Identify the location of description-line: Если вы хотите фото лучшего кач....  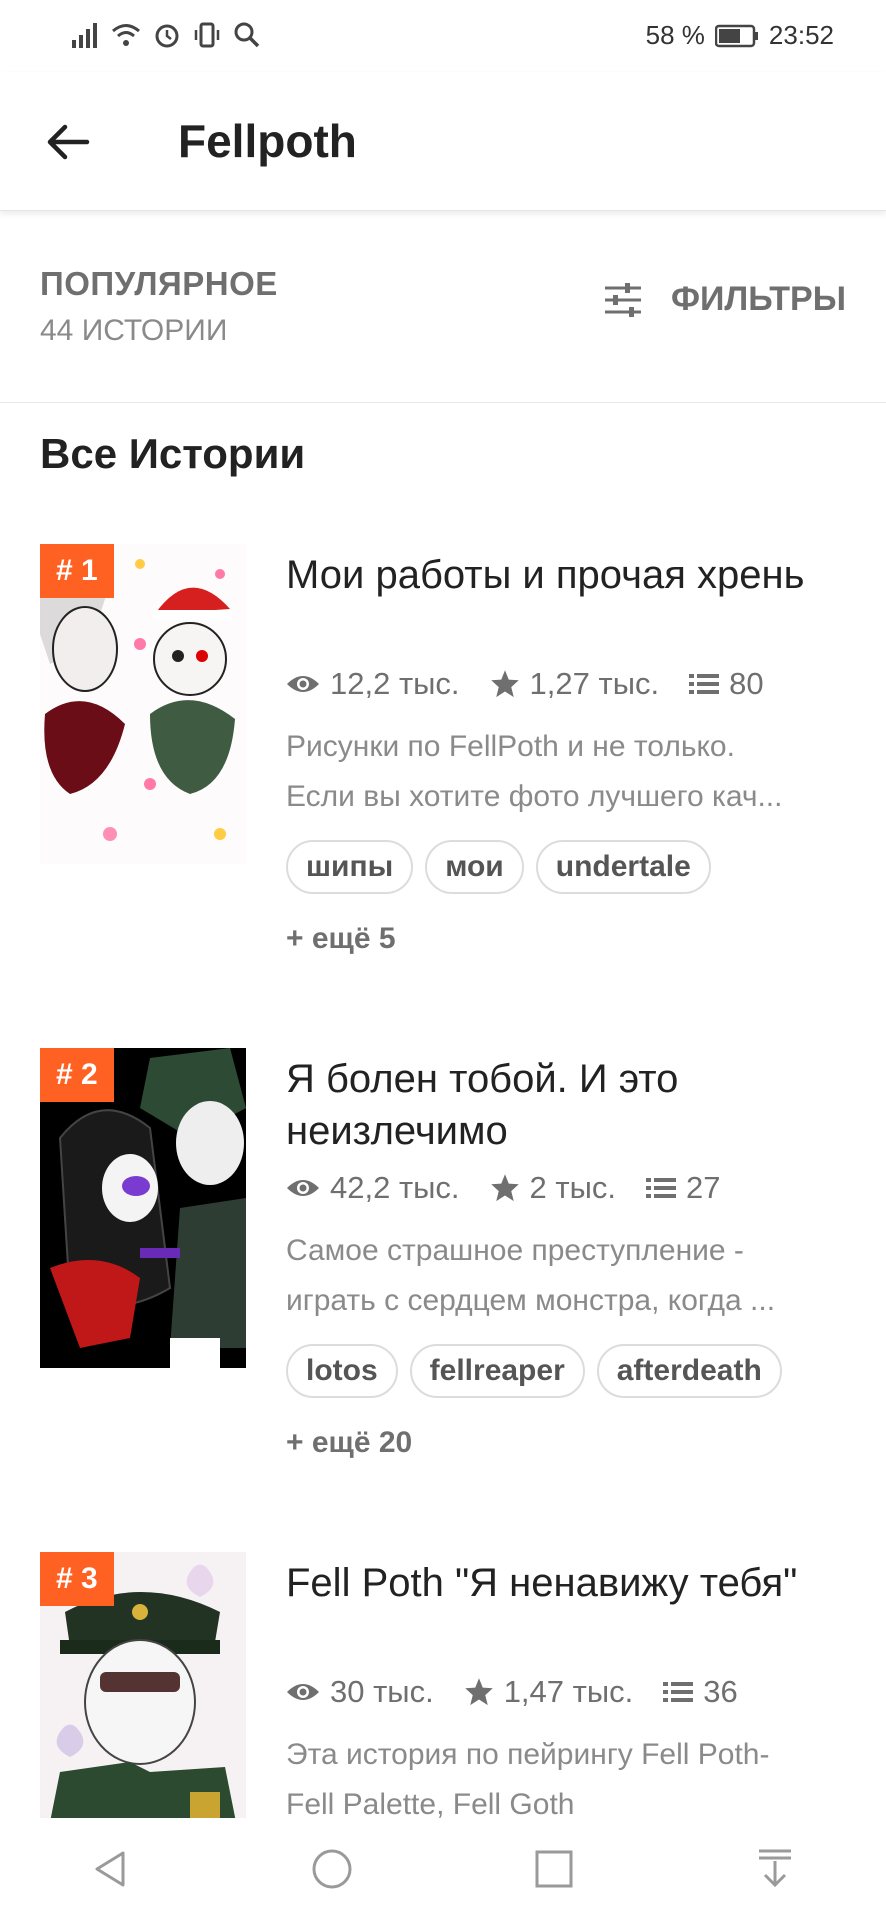
(534, 796).